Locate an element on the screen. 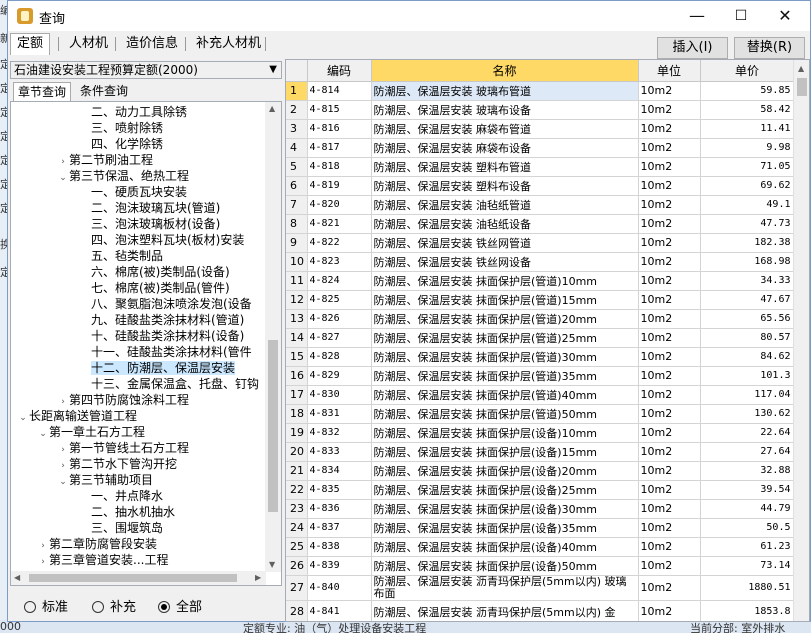 The width and height of the screenshot is (811, 633). cell-name: 防潮层、保温层安装 抹面保护层(管道)15mm is located at coordinates (505, 300).